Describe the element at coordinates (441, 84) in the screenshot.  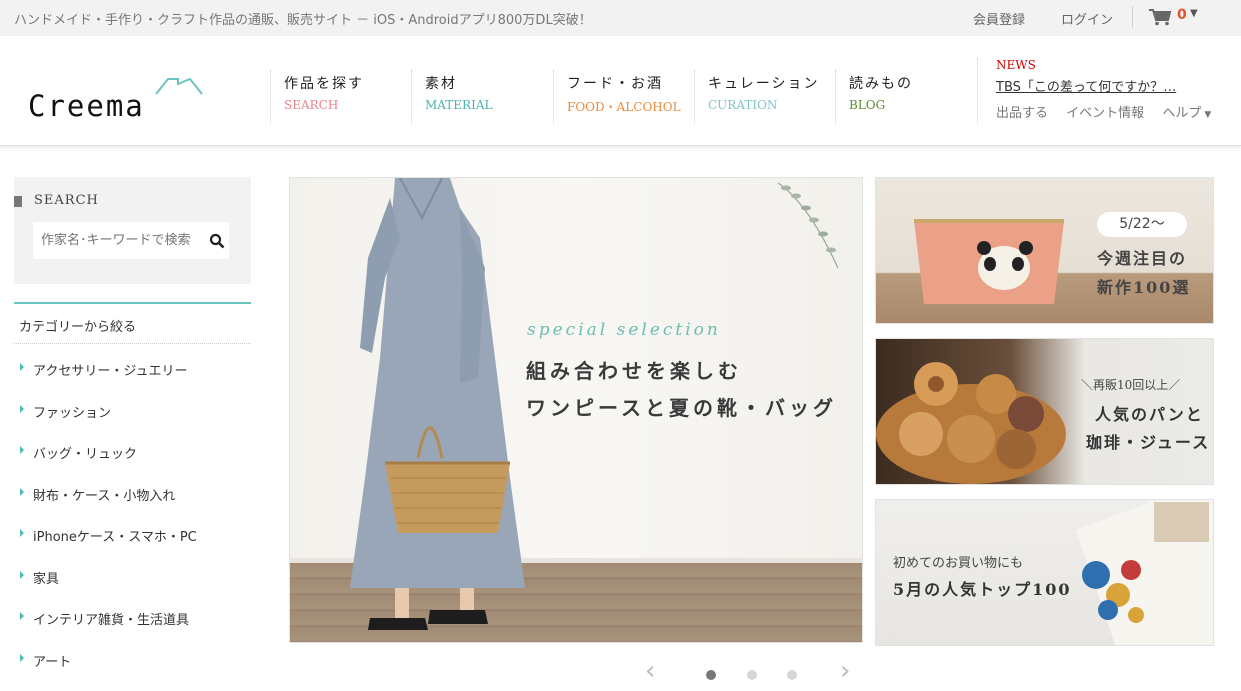
I see `nav-label: 素材` at that location.